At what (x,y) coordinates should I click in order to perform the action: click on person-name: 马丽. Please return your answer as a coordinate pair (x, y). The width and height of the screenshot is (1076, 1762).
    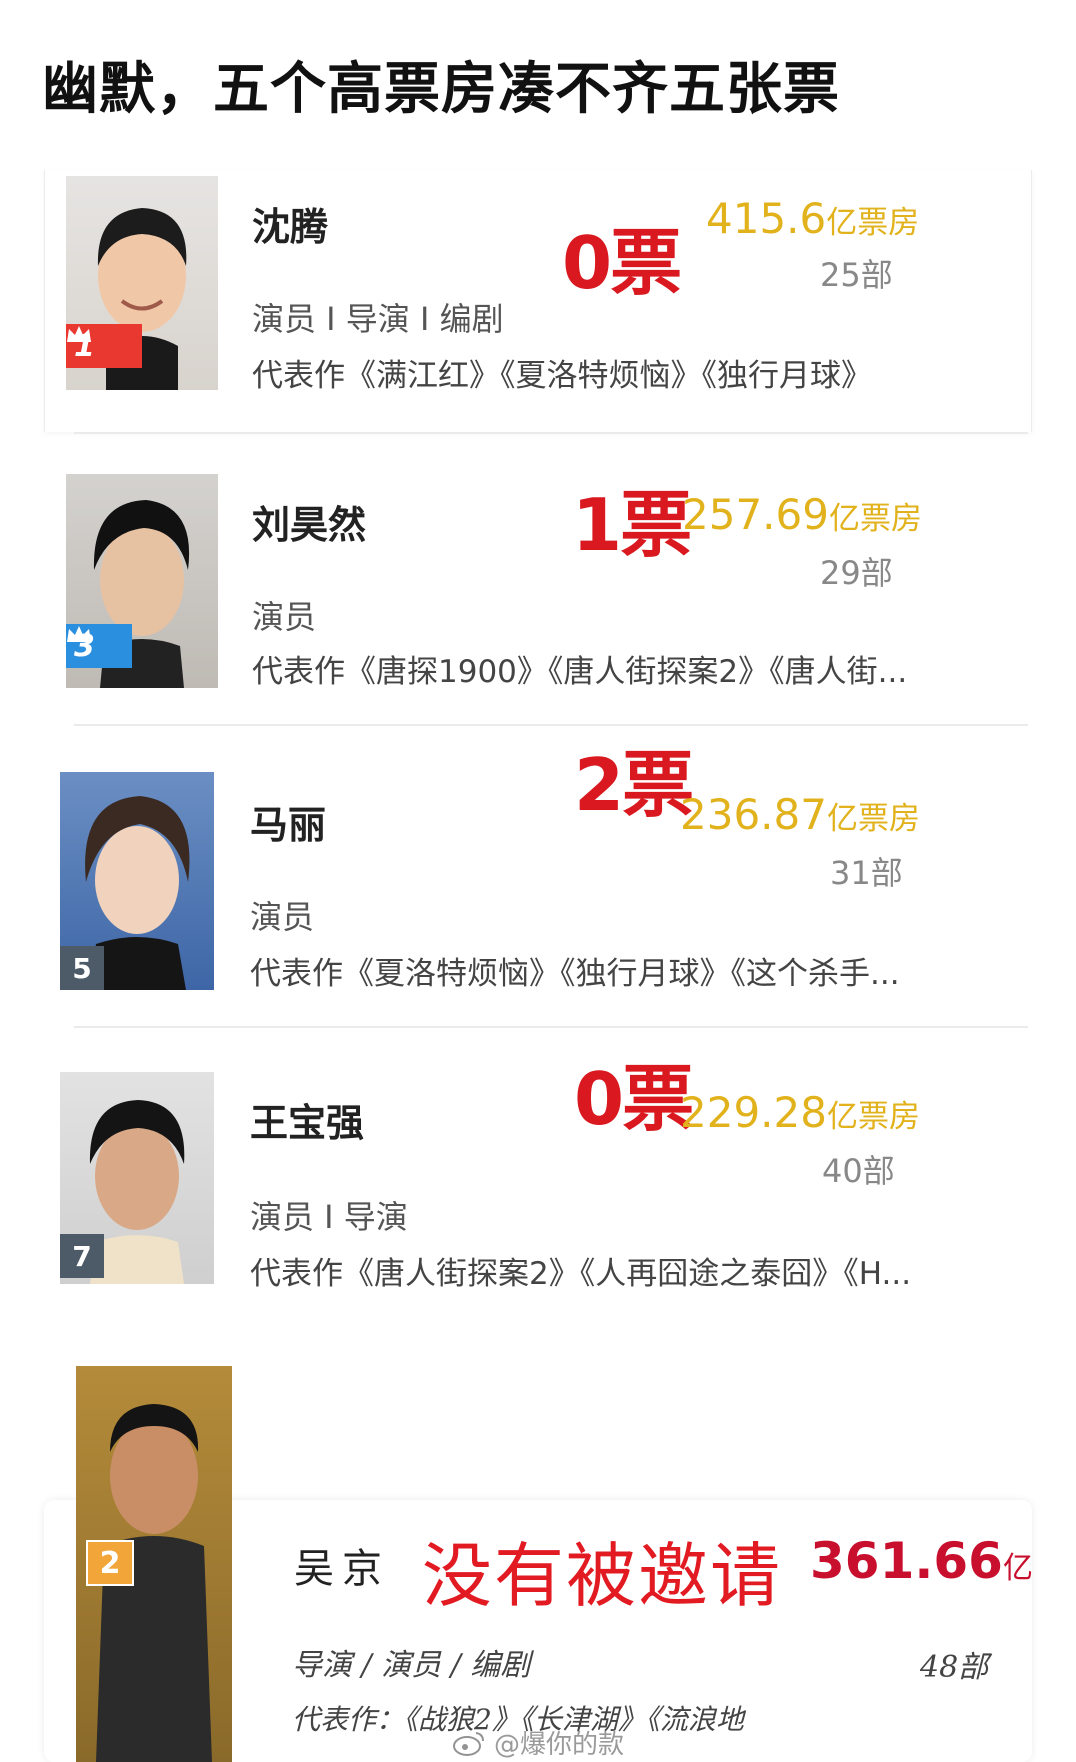
    Looking at the image, I should click on (288, 825).